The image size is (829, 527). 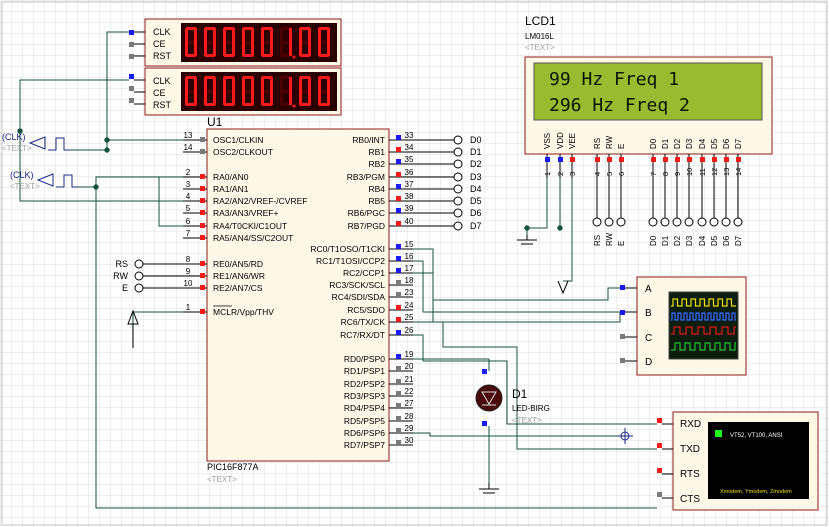 I want to click on terminal-label: D5, so click(x=476, y=201).